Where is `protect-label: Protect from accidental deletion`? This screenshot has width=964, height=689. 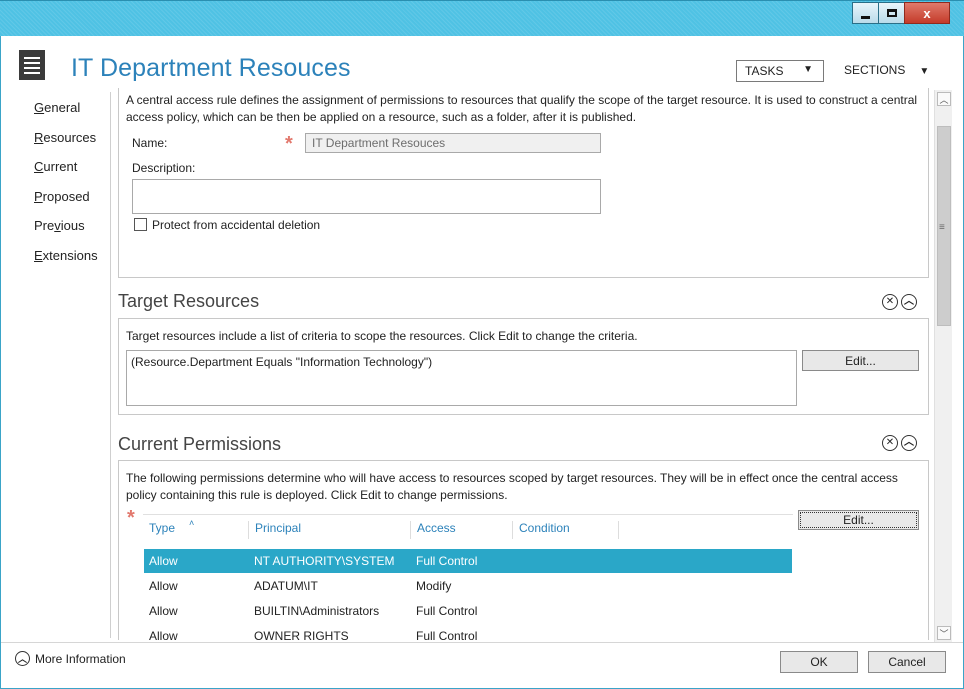
protect-label: Protect from accidental deletion is located at coordinates (236, 225).